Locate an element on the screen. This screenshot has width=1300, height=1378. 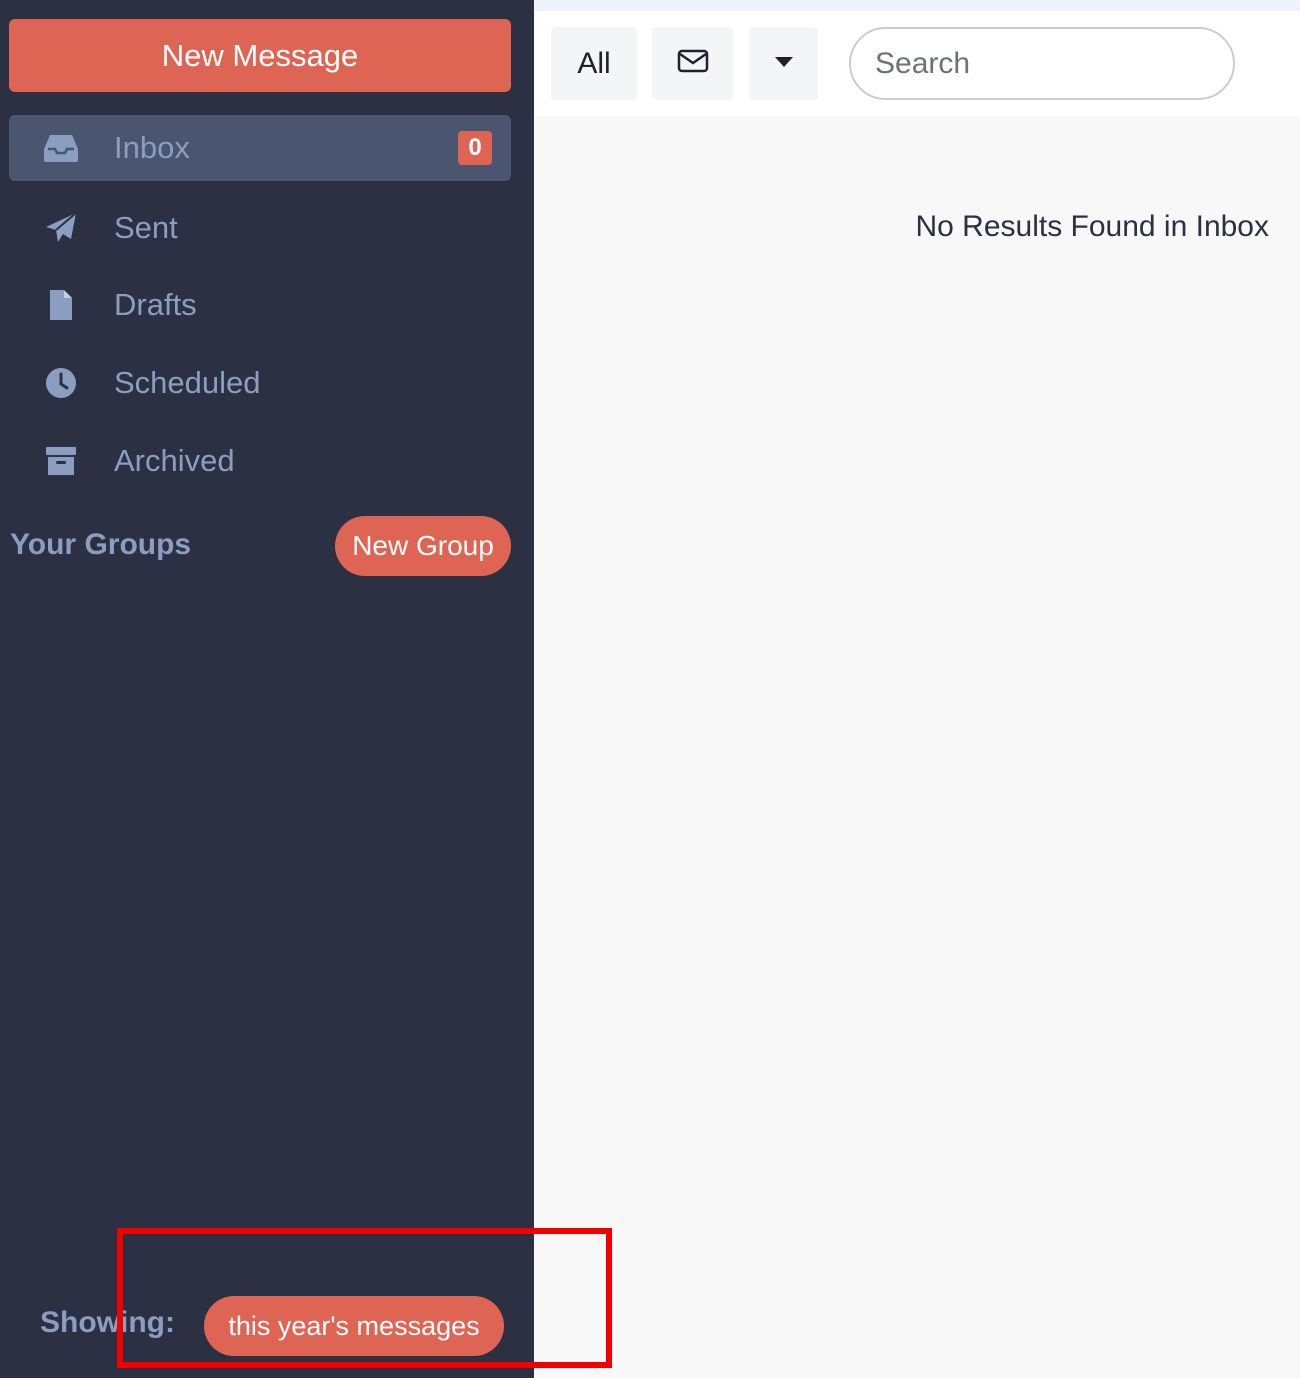
empty-state-message: No Results Found in Inbox is located at coordinates (1092, 226).